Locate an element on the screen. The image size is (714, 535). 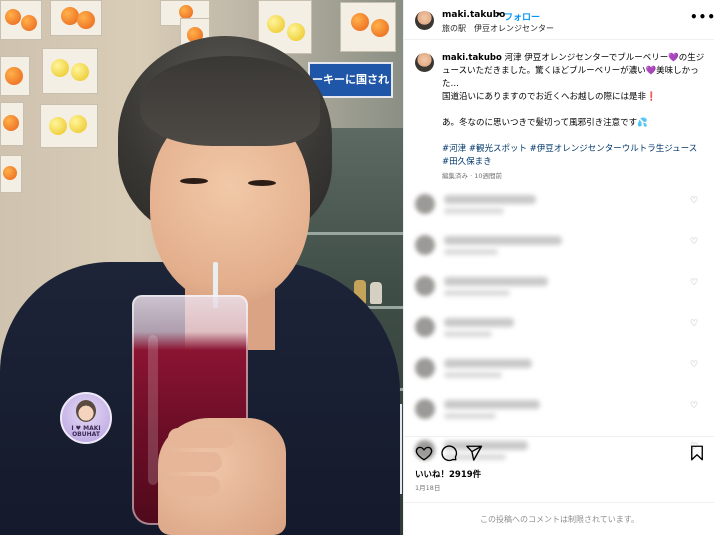
post-date: 1月18日 is located at coordinates (427, 487).